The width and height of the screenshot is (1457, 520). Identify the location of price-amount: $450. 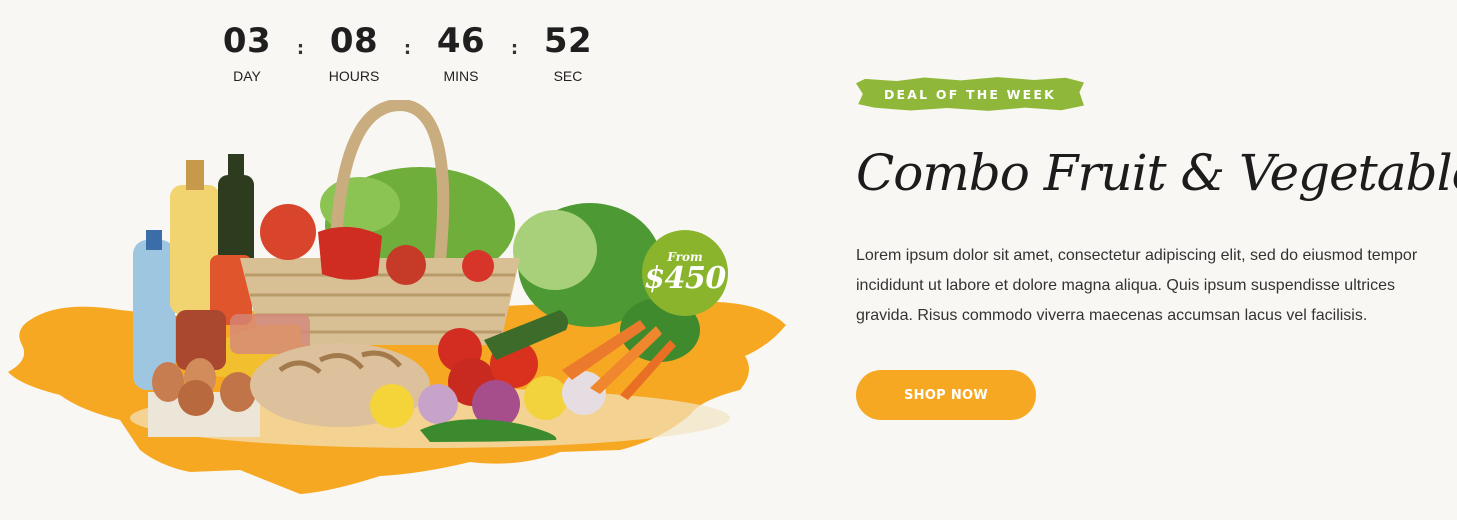
(685, 278).